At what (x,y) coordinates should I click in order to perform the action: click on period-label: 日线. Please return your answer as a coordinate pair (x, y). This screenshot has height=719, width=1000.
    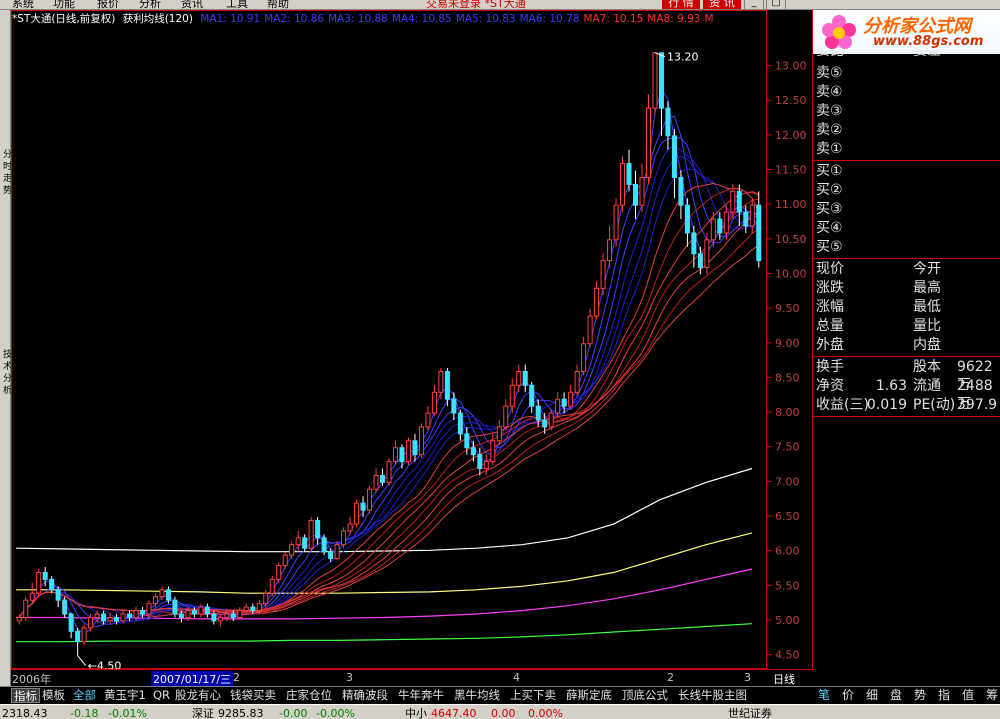
    Looking at the image, I should click on (784, 679).